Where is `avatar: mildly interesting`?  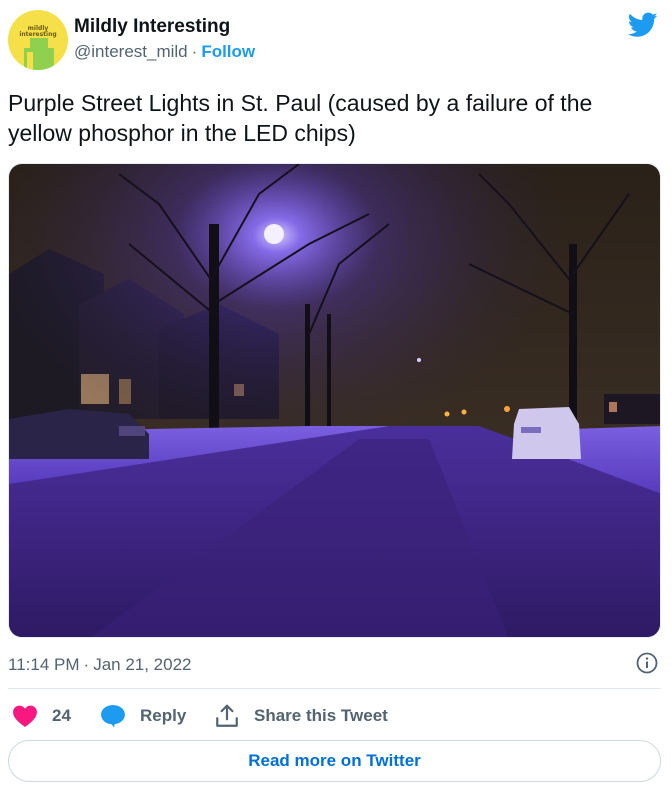
avatar: mildly interesting is located at coordinates (38, 40).